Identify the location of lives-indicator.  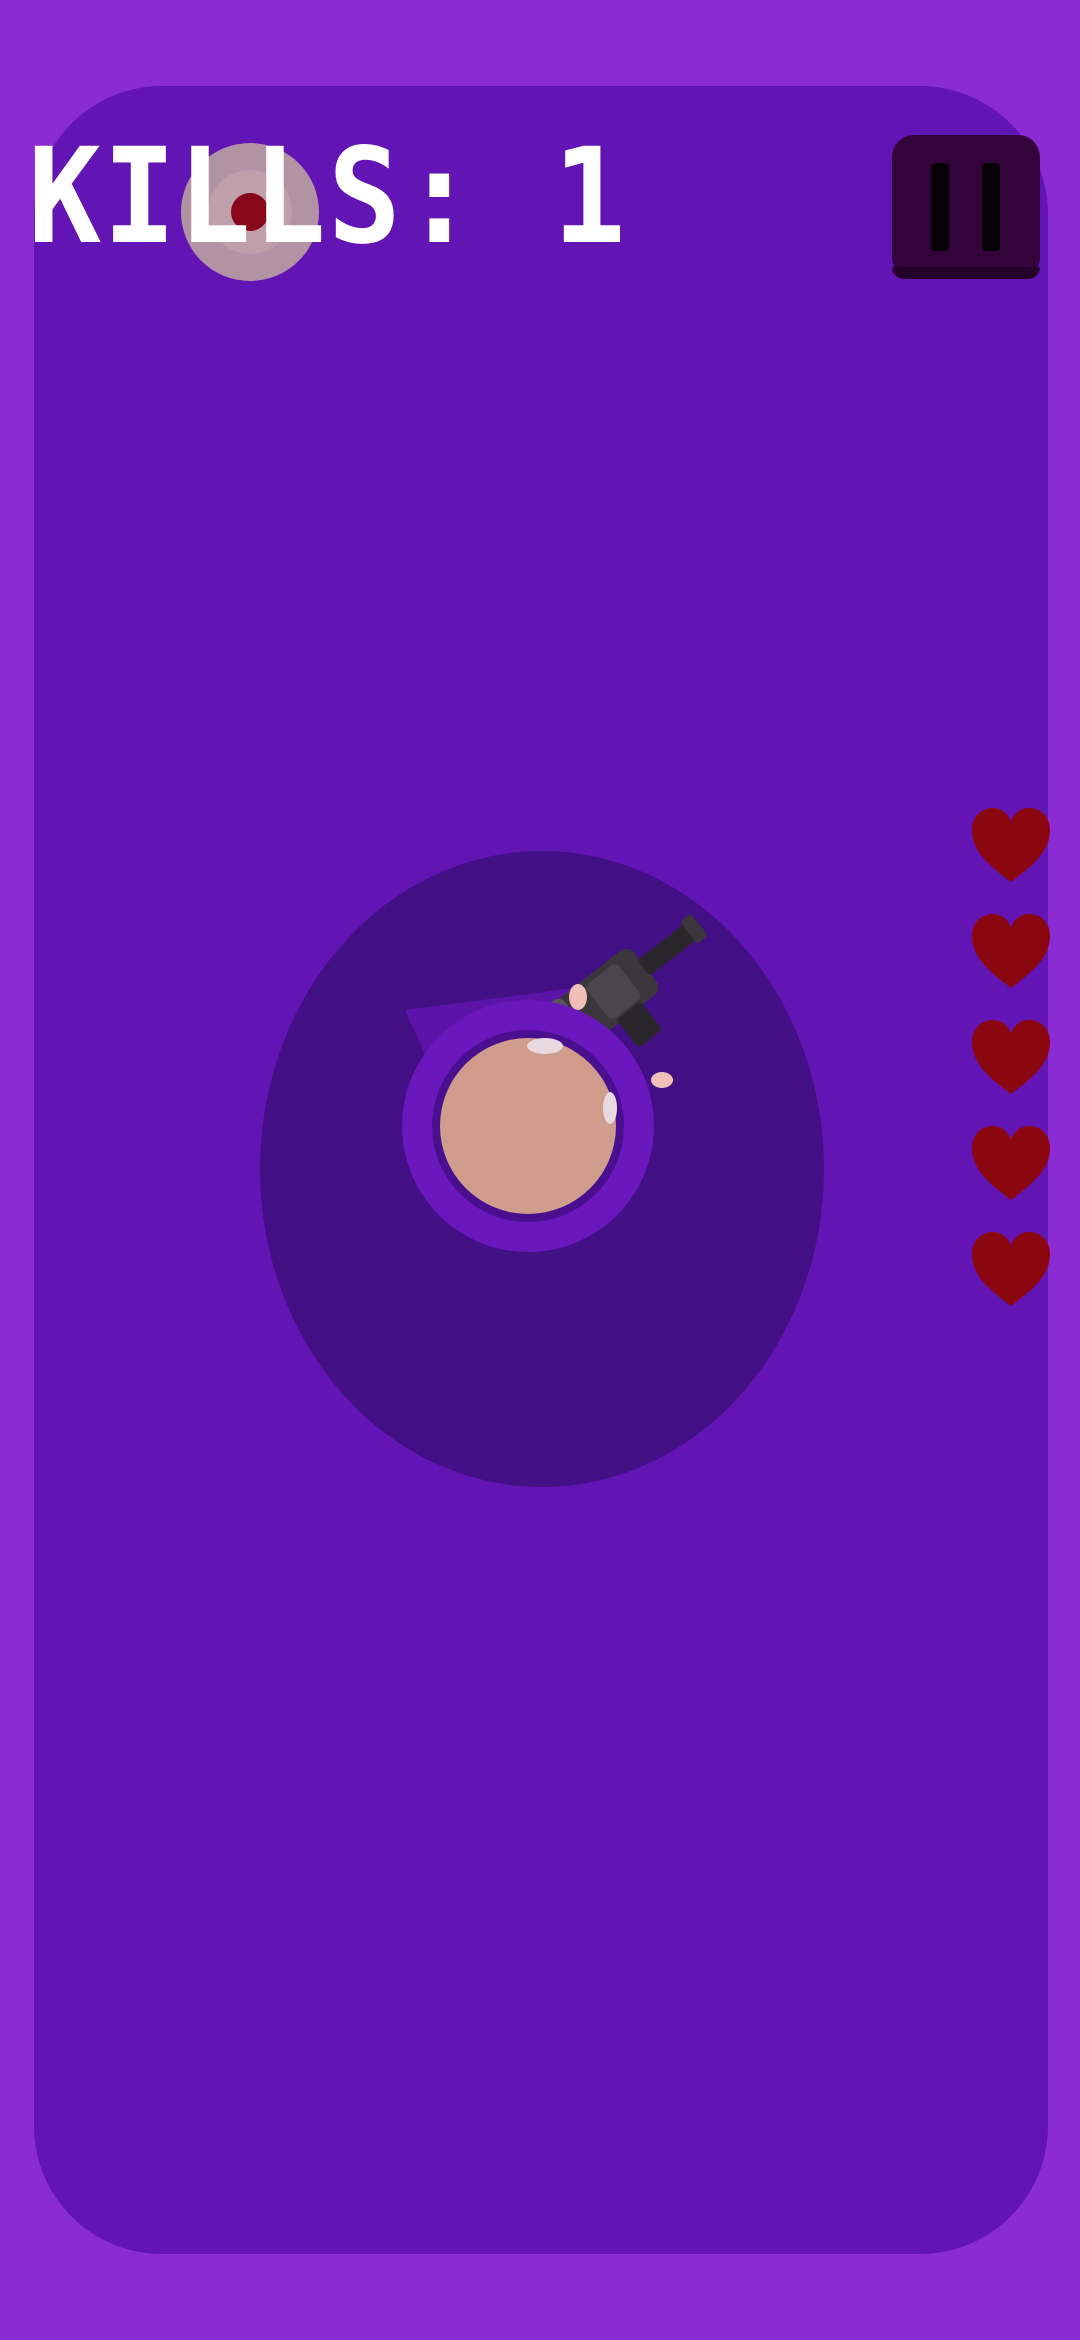
(1013, 1071).